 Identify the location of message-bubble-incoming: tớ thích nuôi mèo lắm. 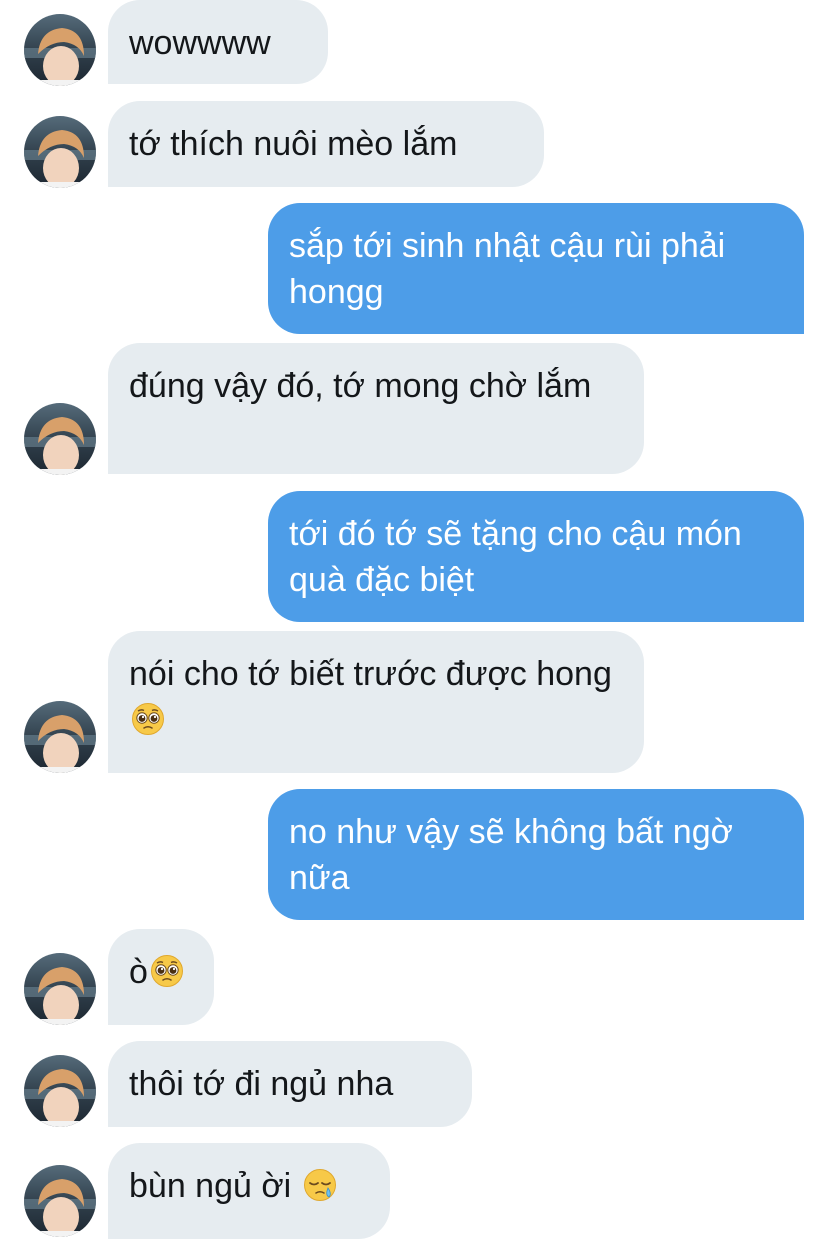
(326, 144).